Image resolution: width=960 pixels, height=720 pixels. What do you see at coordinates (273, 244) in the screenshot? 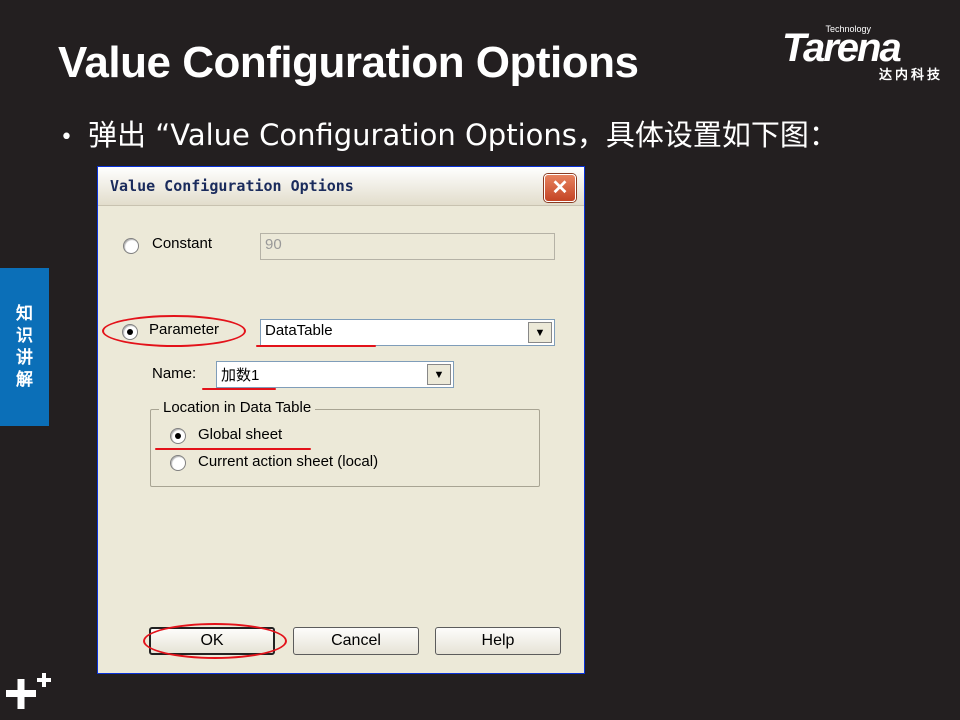
I see `constant-value: 90` at bounding box center [273, 244].